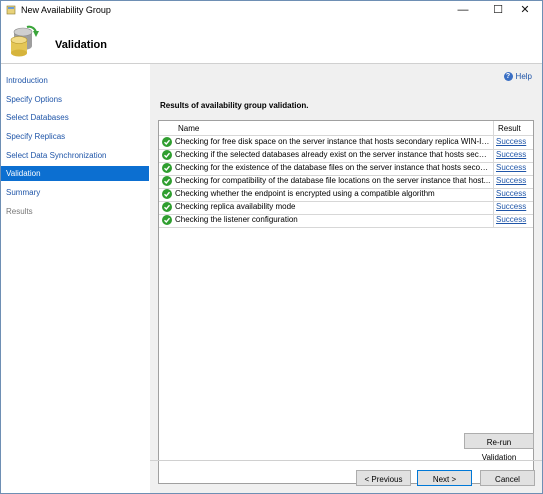  What do you see at coordinates (75, 136) in the screenshot?
I see `sidebar-item-specify-replicas: Specify Replicas` at bounding box center [75, 136].